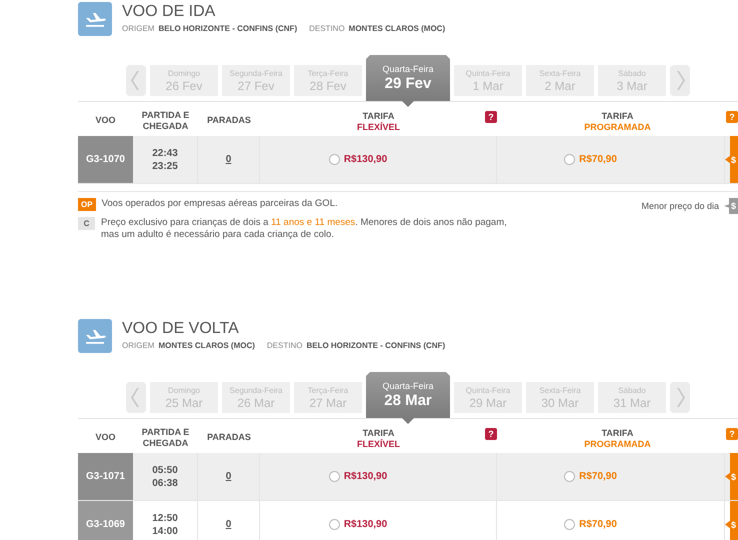 The height and width of the screenshot is (540, 738). Describe the element at coordinates (165, 531) in the screenshot. I see `arrival-time: 14:00` at that location.